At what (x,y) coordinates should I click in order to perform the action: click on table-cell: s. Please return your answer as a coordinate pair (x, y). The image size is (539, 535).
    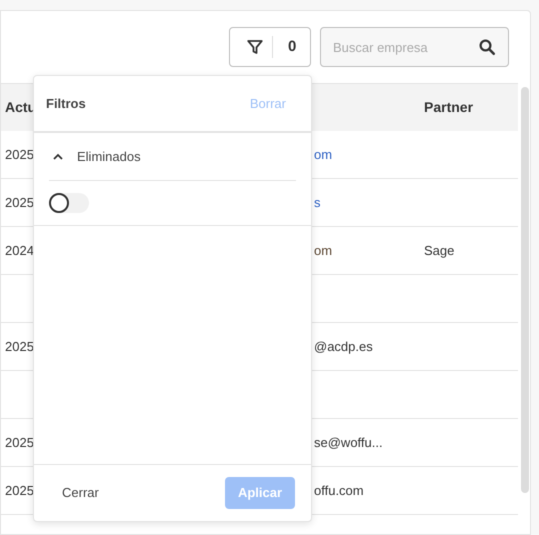
    Looking at the image, I should click on (317, 202).